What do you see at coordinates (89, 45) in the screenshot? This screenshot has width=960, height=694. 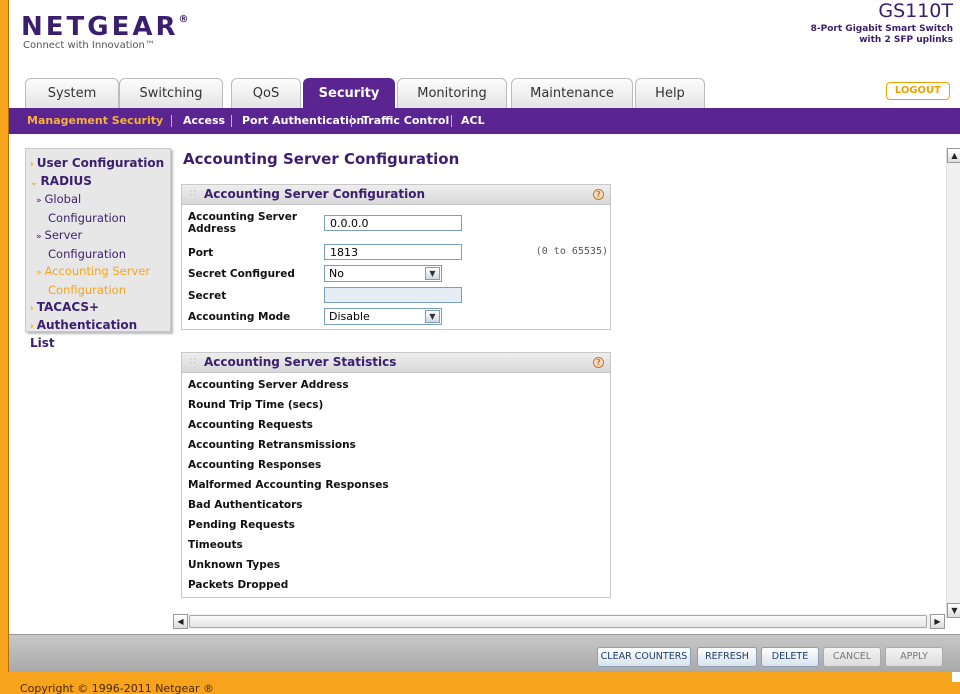 I see `tagline: Connect with Innovation™` at bounding box center [89, 45].